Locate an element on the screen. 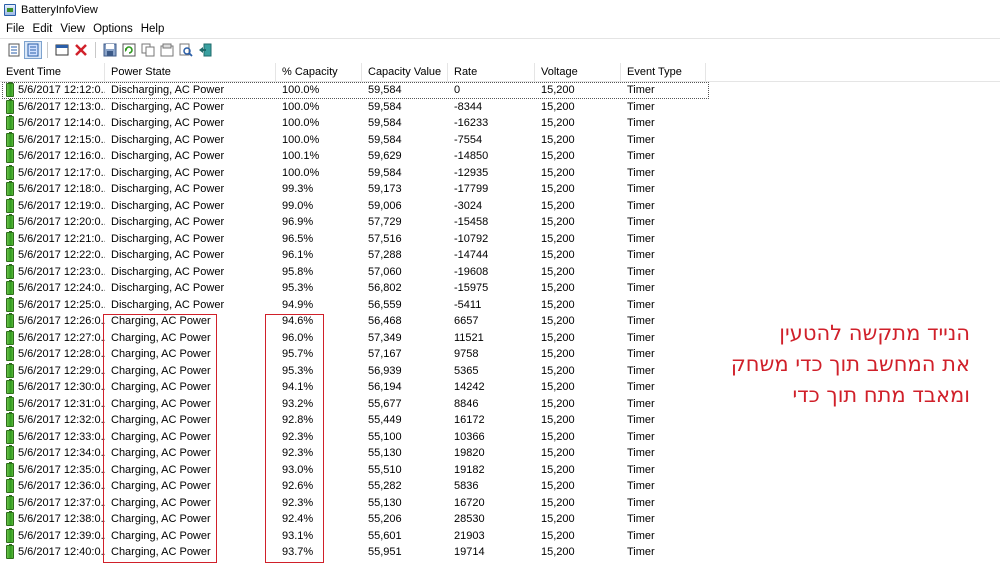  cell-capacity-value: 56,802 is located at coordinates (405, 288).